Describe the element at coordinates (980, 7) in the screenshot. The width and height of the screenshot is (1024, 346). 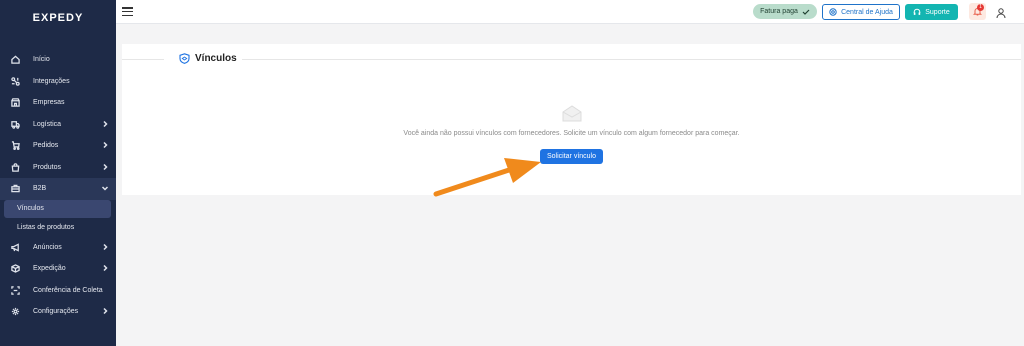
I see `notification-count-badge: 1` at that location.